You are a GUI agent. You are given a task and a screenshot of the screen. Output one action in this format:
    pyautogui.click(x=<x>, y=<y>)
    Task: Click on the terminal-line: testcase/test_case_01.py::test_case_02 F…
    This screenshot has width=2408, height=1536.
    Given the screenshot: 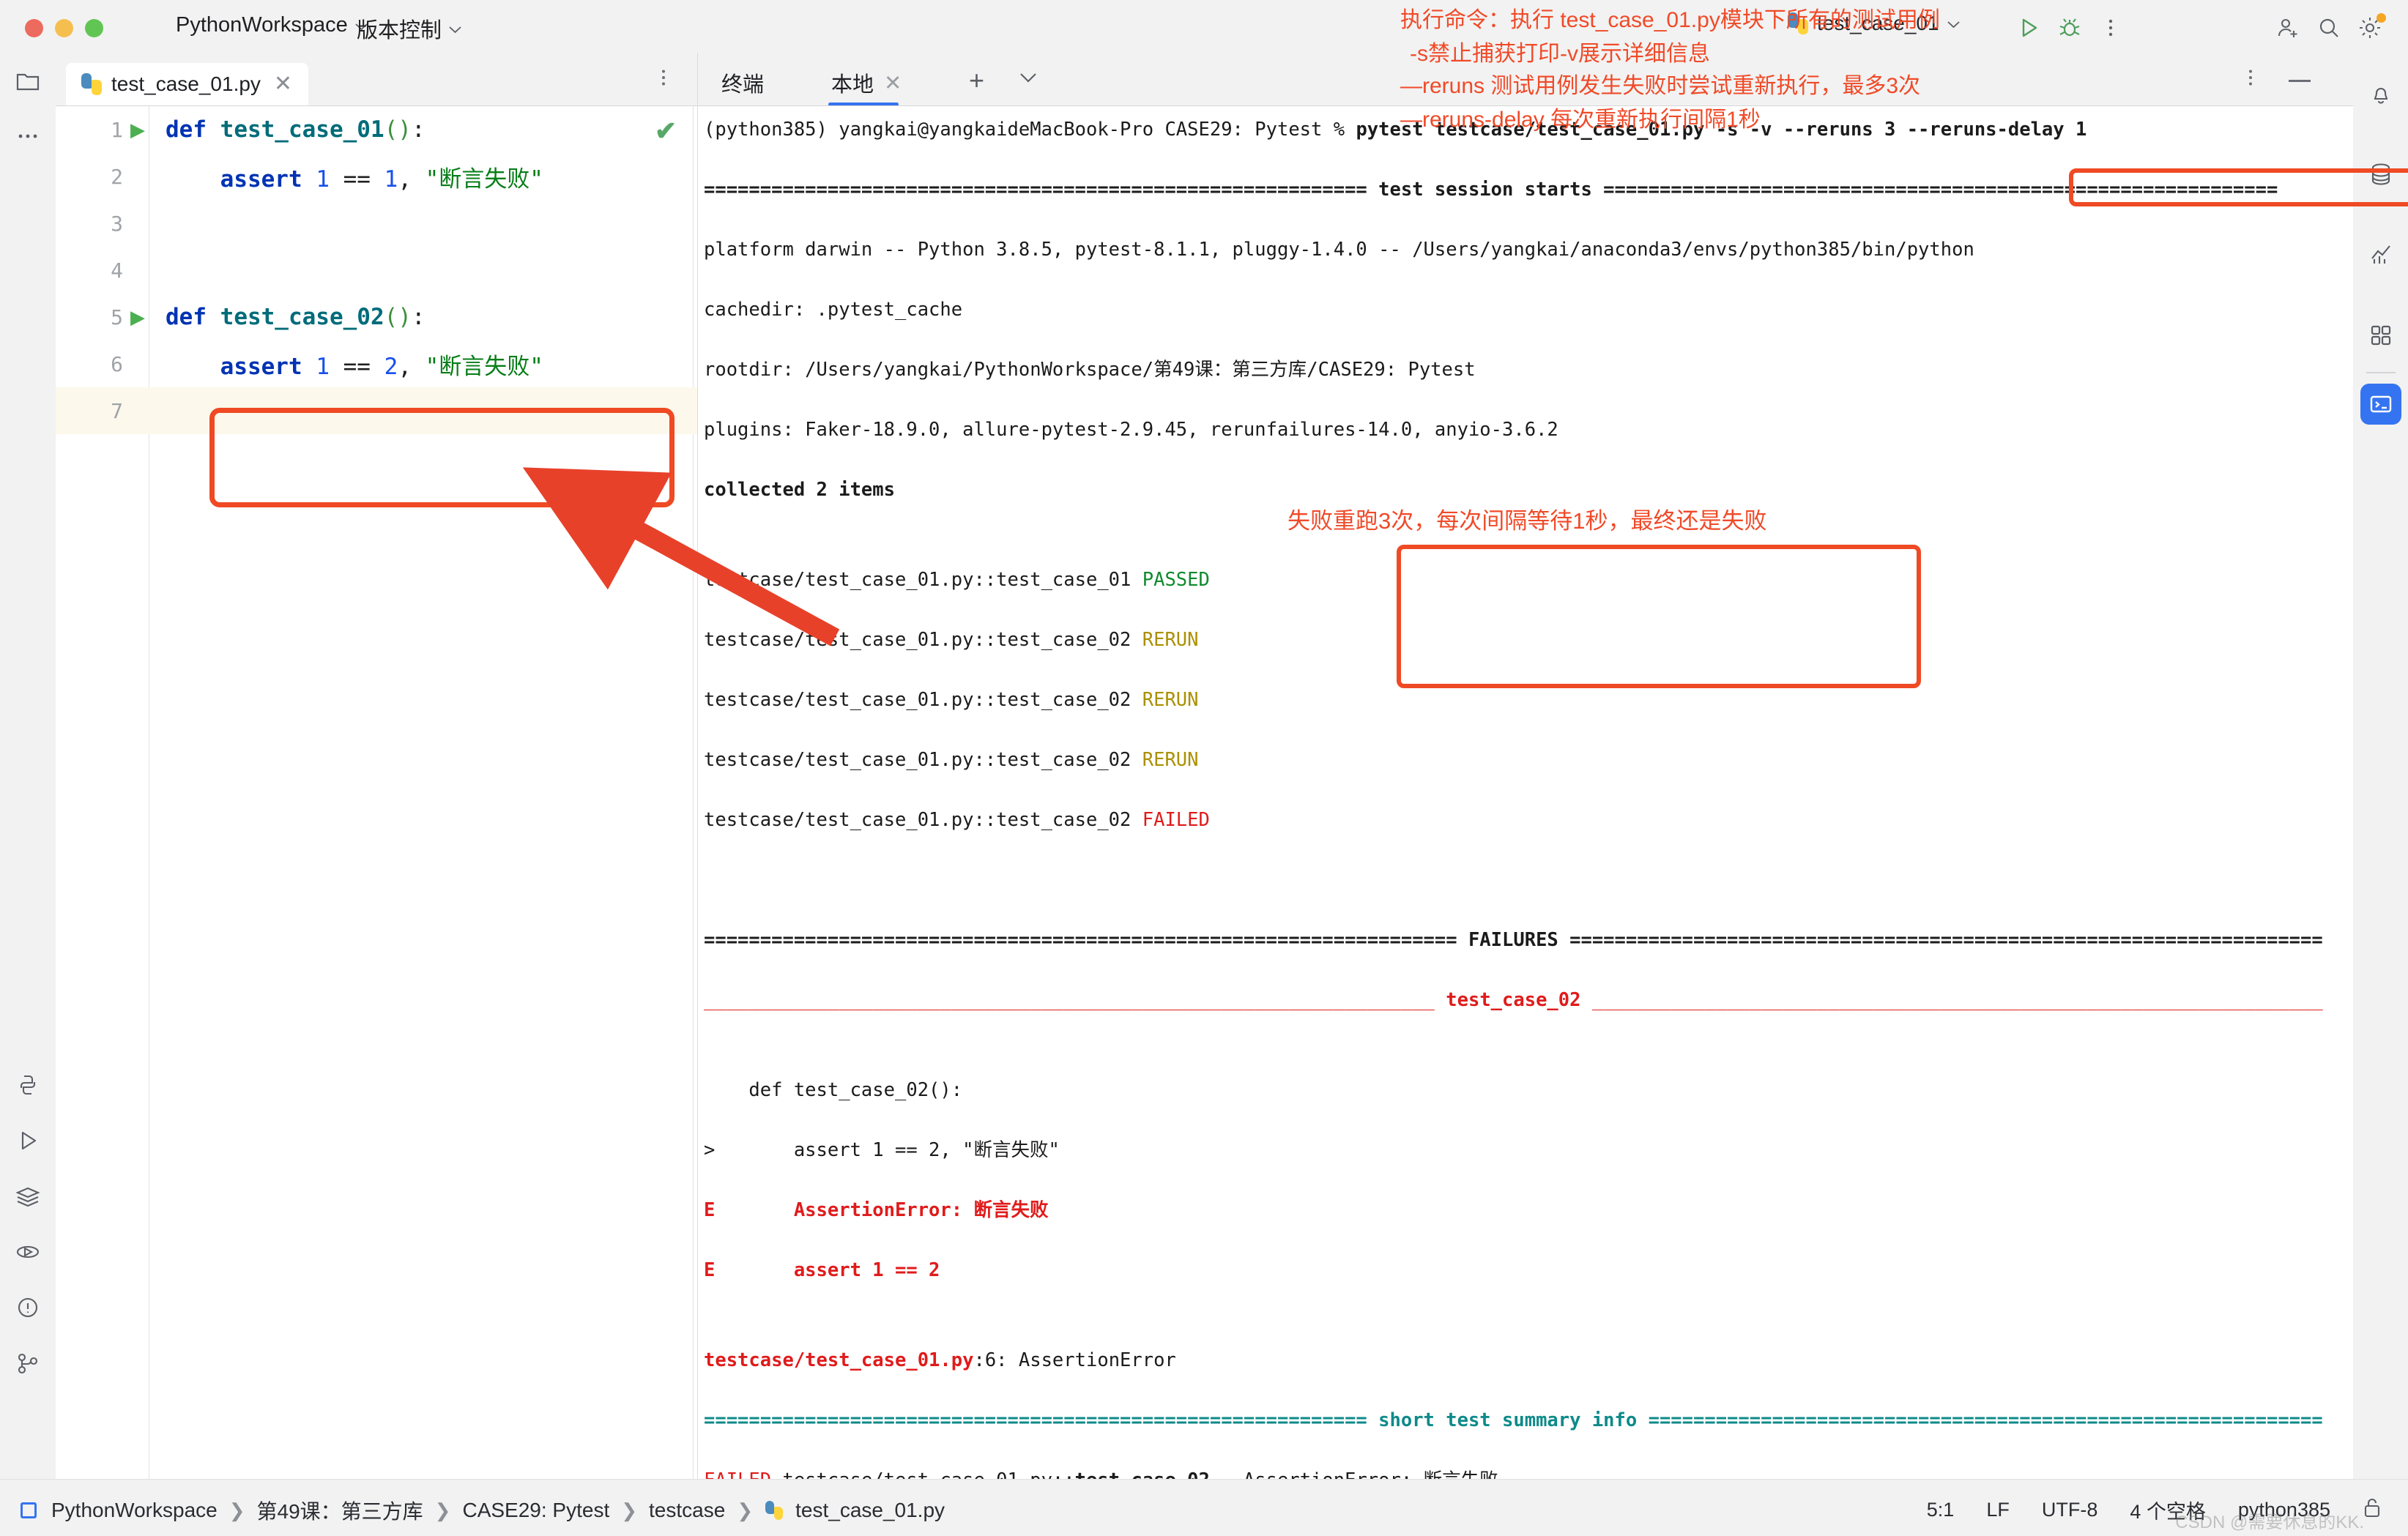 What is the action you would take?
    pyautogui.click(x=957, y=820)
    